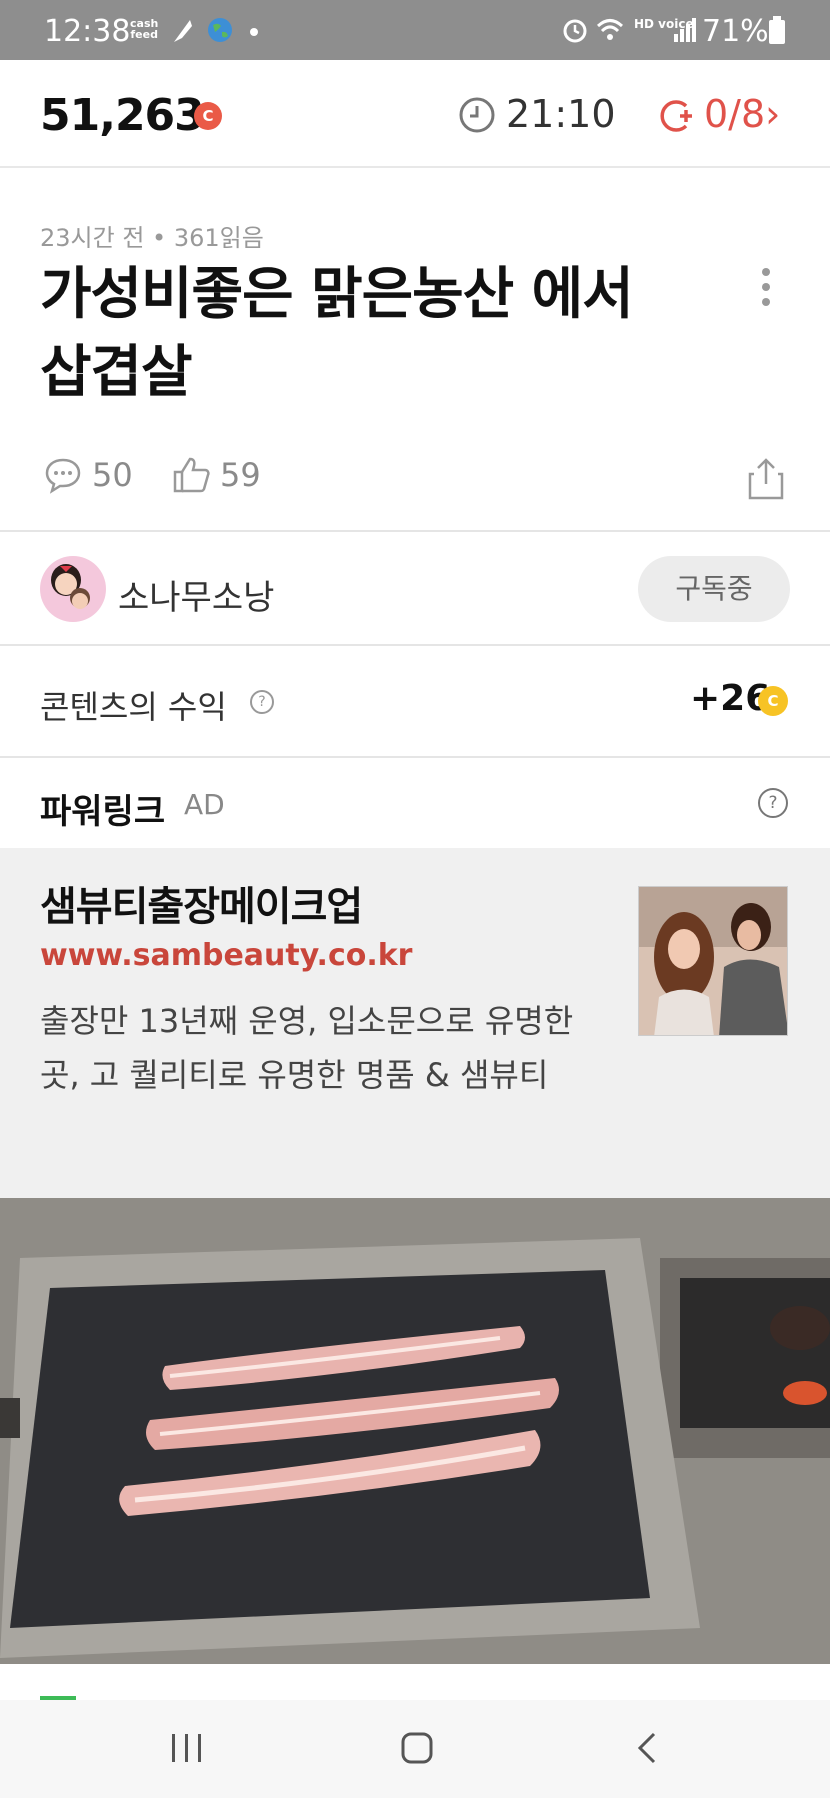 The width and height of the screenshot is (830, 1798). Describe the element at coordinates (713, 961) in the screenshot. I see `ad-thumbnail-image` at that location.